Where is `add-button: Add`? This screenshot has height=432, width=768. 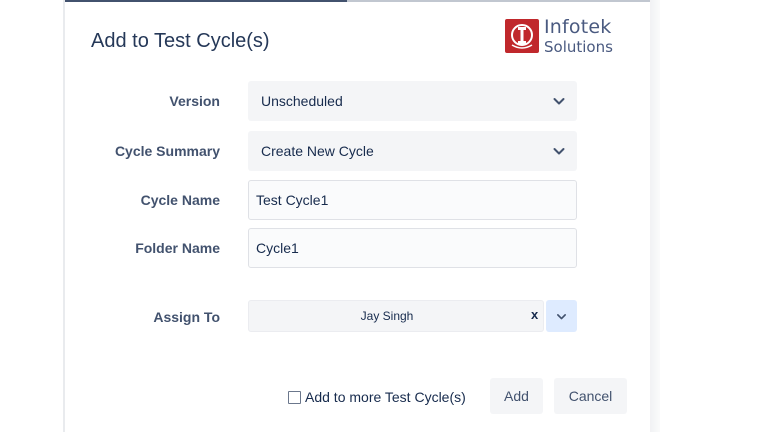
add-button: Add is located at coordinates (516, 396).